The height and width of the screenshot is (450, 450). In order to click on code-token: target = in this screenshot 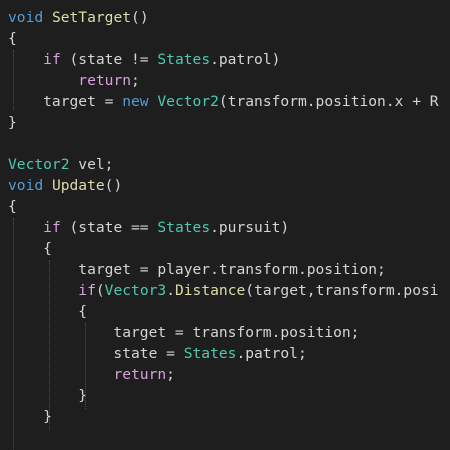, I will do `click(65, 101)`.